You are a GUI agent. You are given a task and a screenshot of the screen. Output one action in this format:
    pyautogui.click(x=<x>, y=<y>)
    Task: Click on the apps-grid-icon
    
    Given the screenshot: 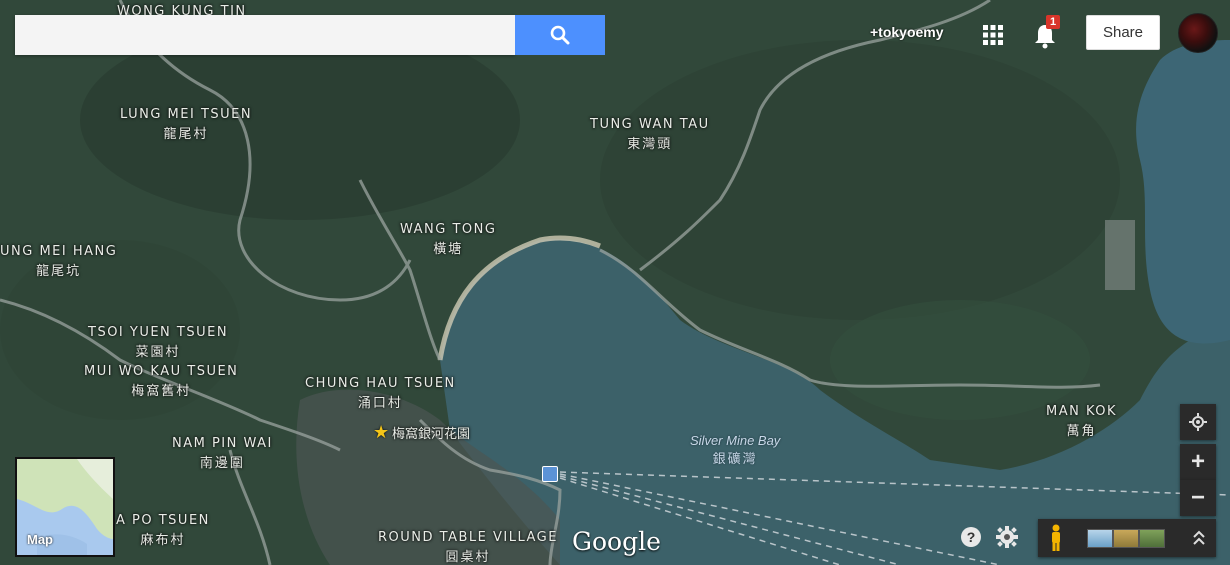 What is the action you would take?
    pyautogui.click(x=993, y=35)
    